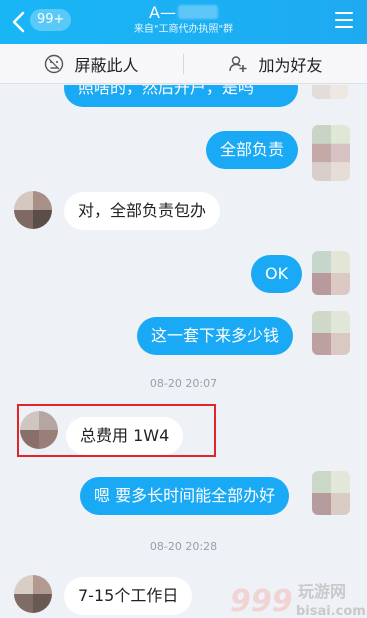  I want to click on title-bar: 99+ A— 来自"工商代办执照"群, so click(183, 22).